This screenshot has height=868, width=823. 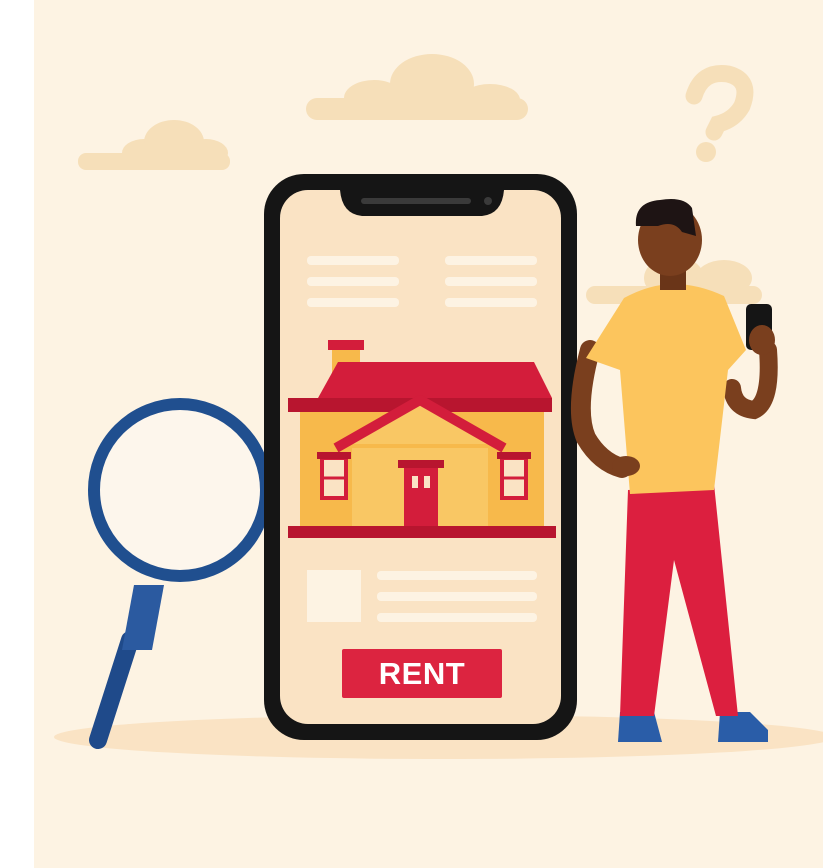 What do you see at coordinates (417, 87) in the screenshot?
I see `cloud-top` at bounding box center [417, 87].